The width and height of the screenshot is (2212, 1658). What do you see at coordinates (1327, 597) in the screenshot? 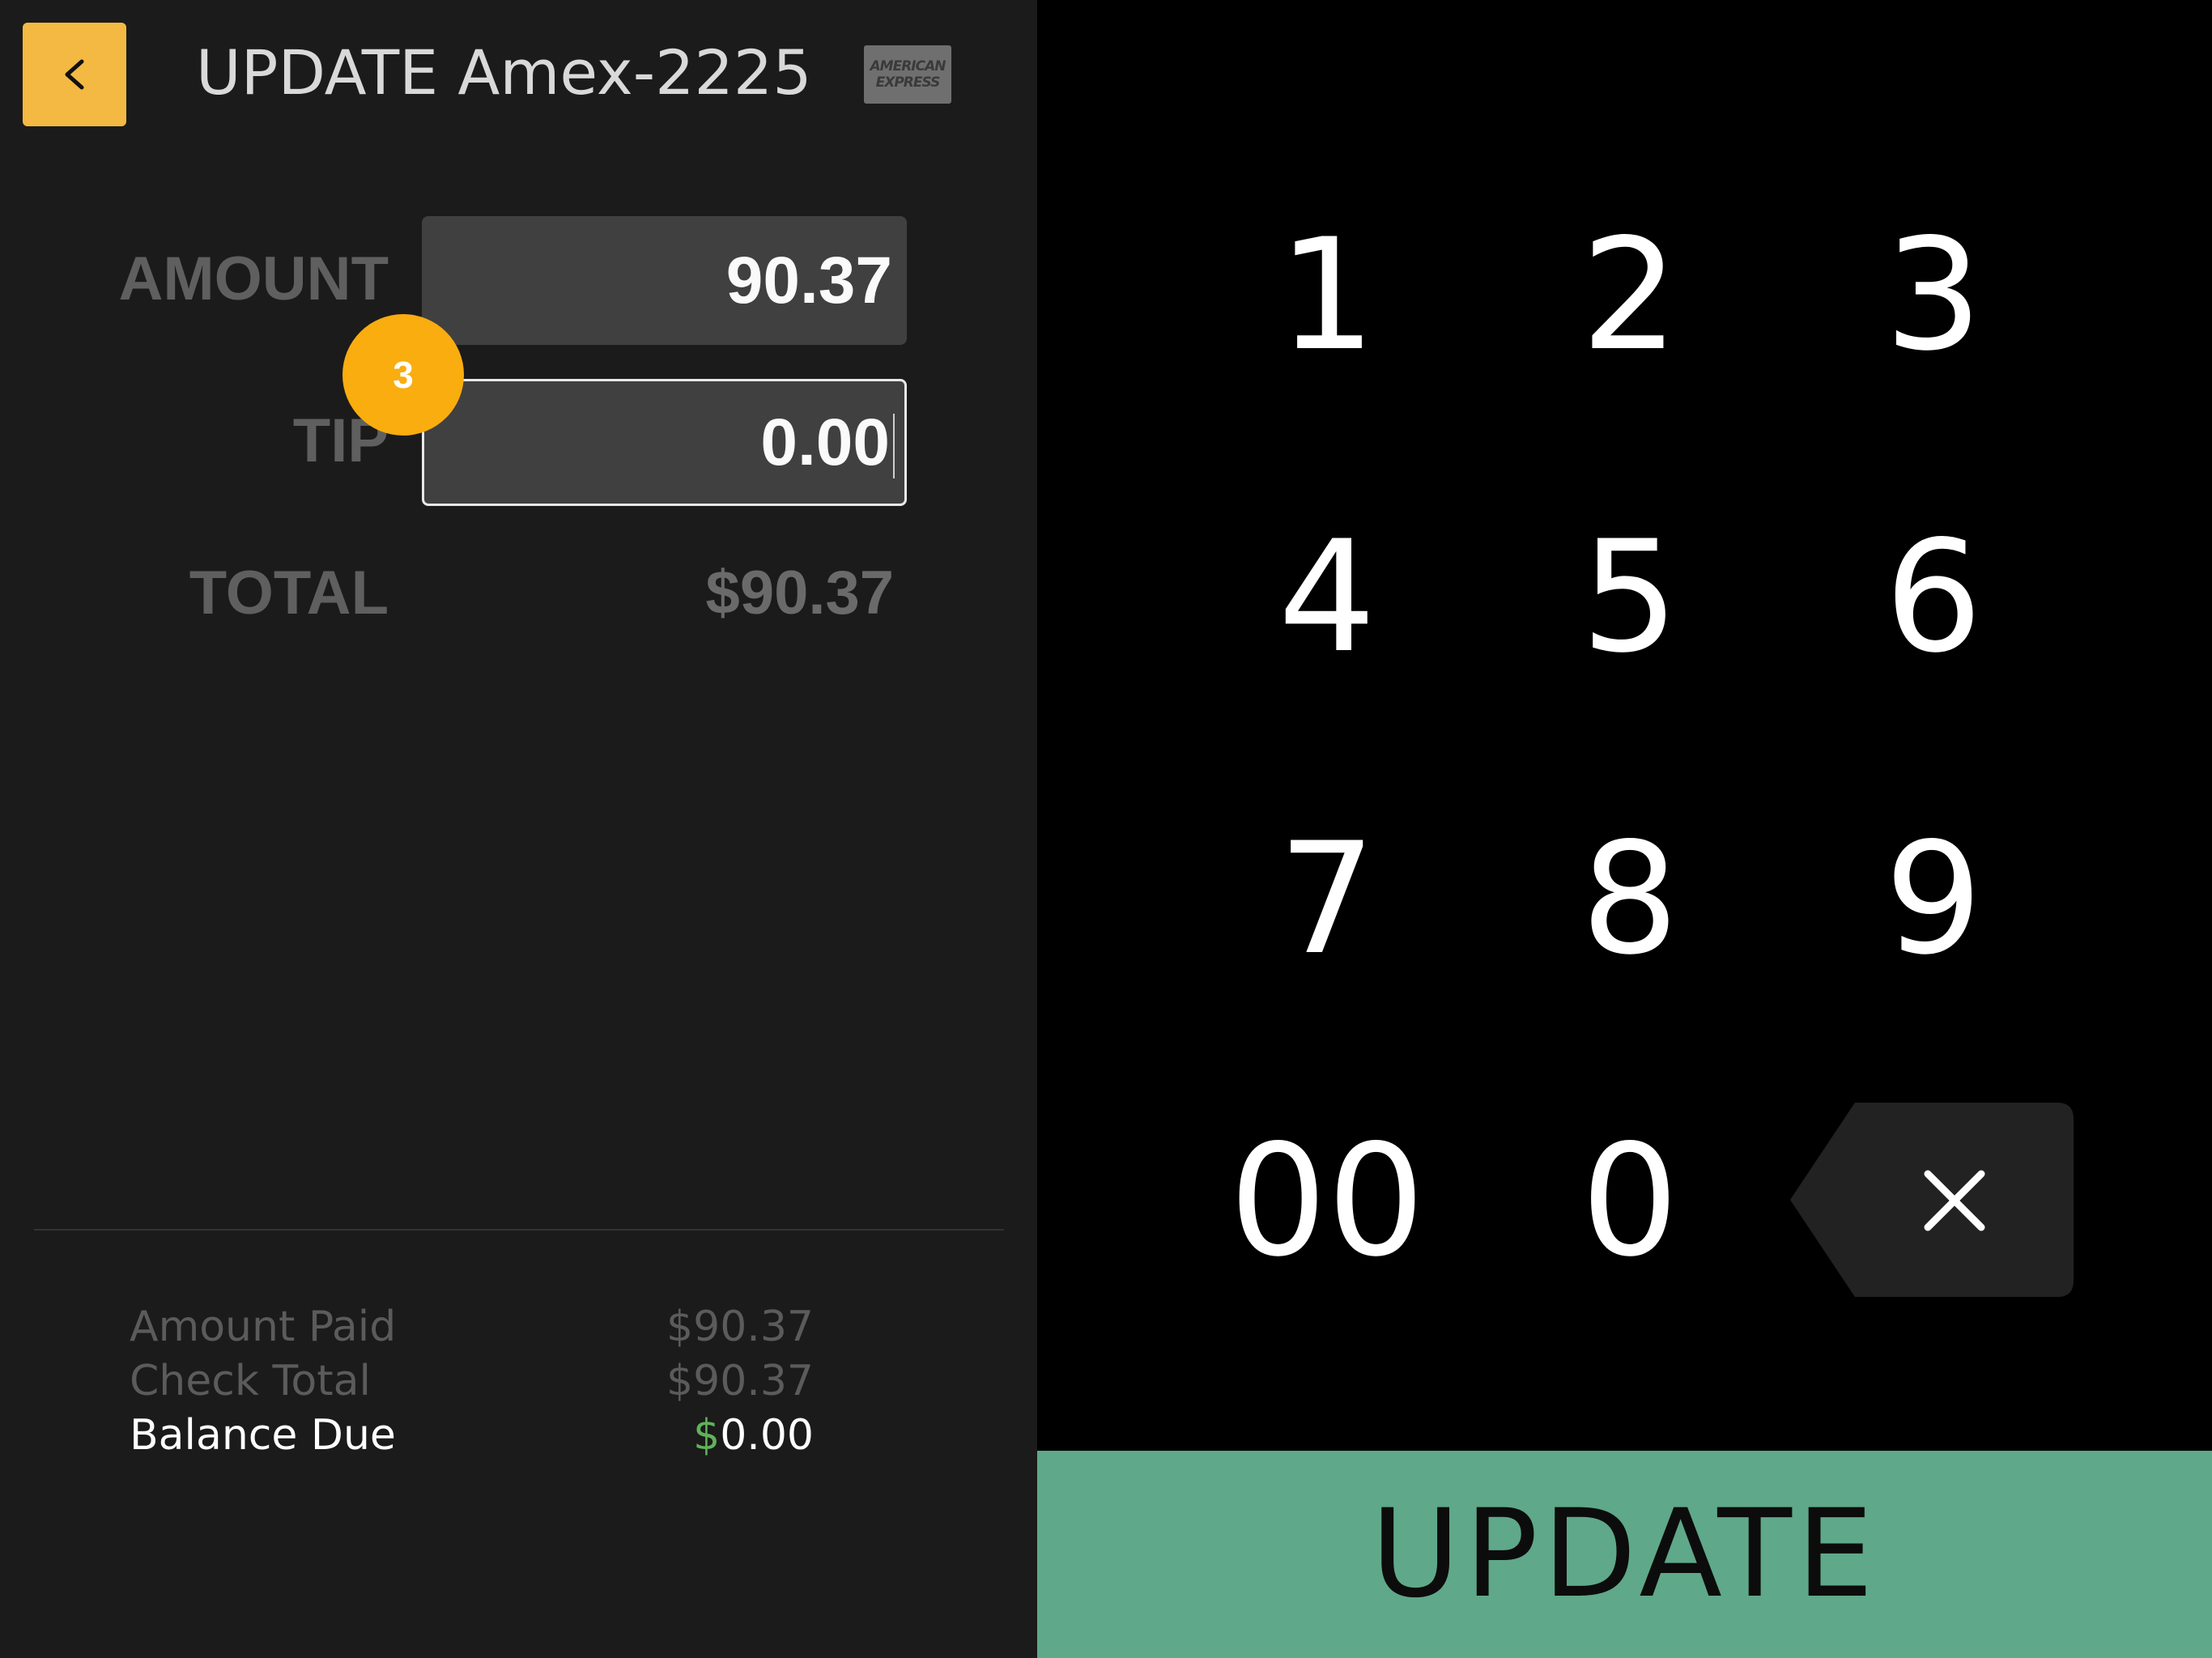
I see `key-4: 4` at bounding box center [1327, 597].